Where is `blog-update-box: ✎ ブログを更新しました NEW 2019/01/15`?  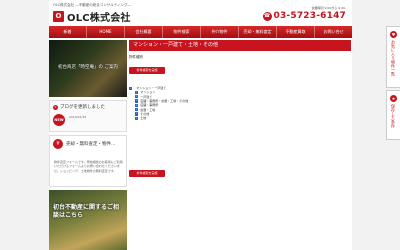
blog-update-box: ✎ ブログを更新しました NEW 2019/01/15 is located at coordinates (88, 116).